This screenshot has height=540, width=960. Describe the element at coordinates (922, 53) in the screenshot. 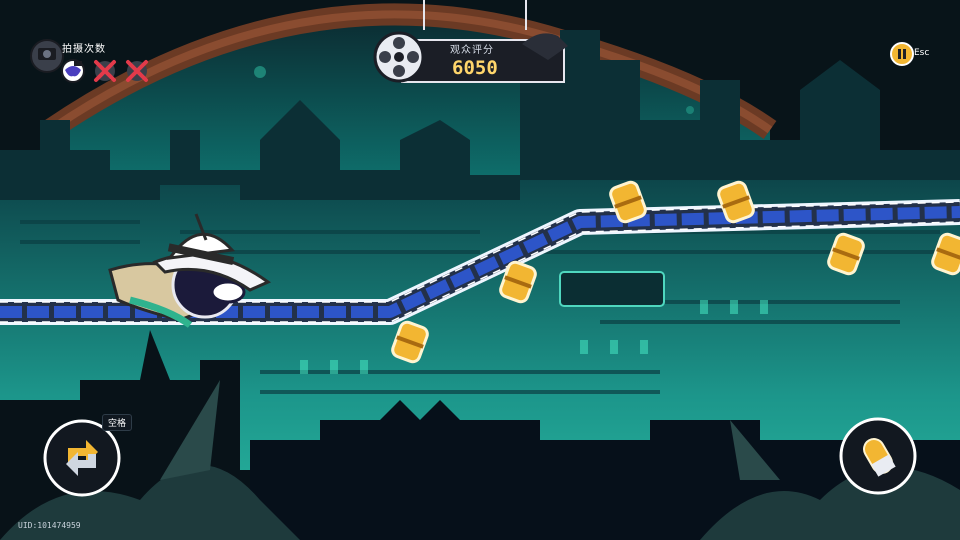

I see `pause-key-hint: Esc` at that location.